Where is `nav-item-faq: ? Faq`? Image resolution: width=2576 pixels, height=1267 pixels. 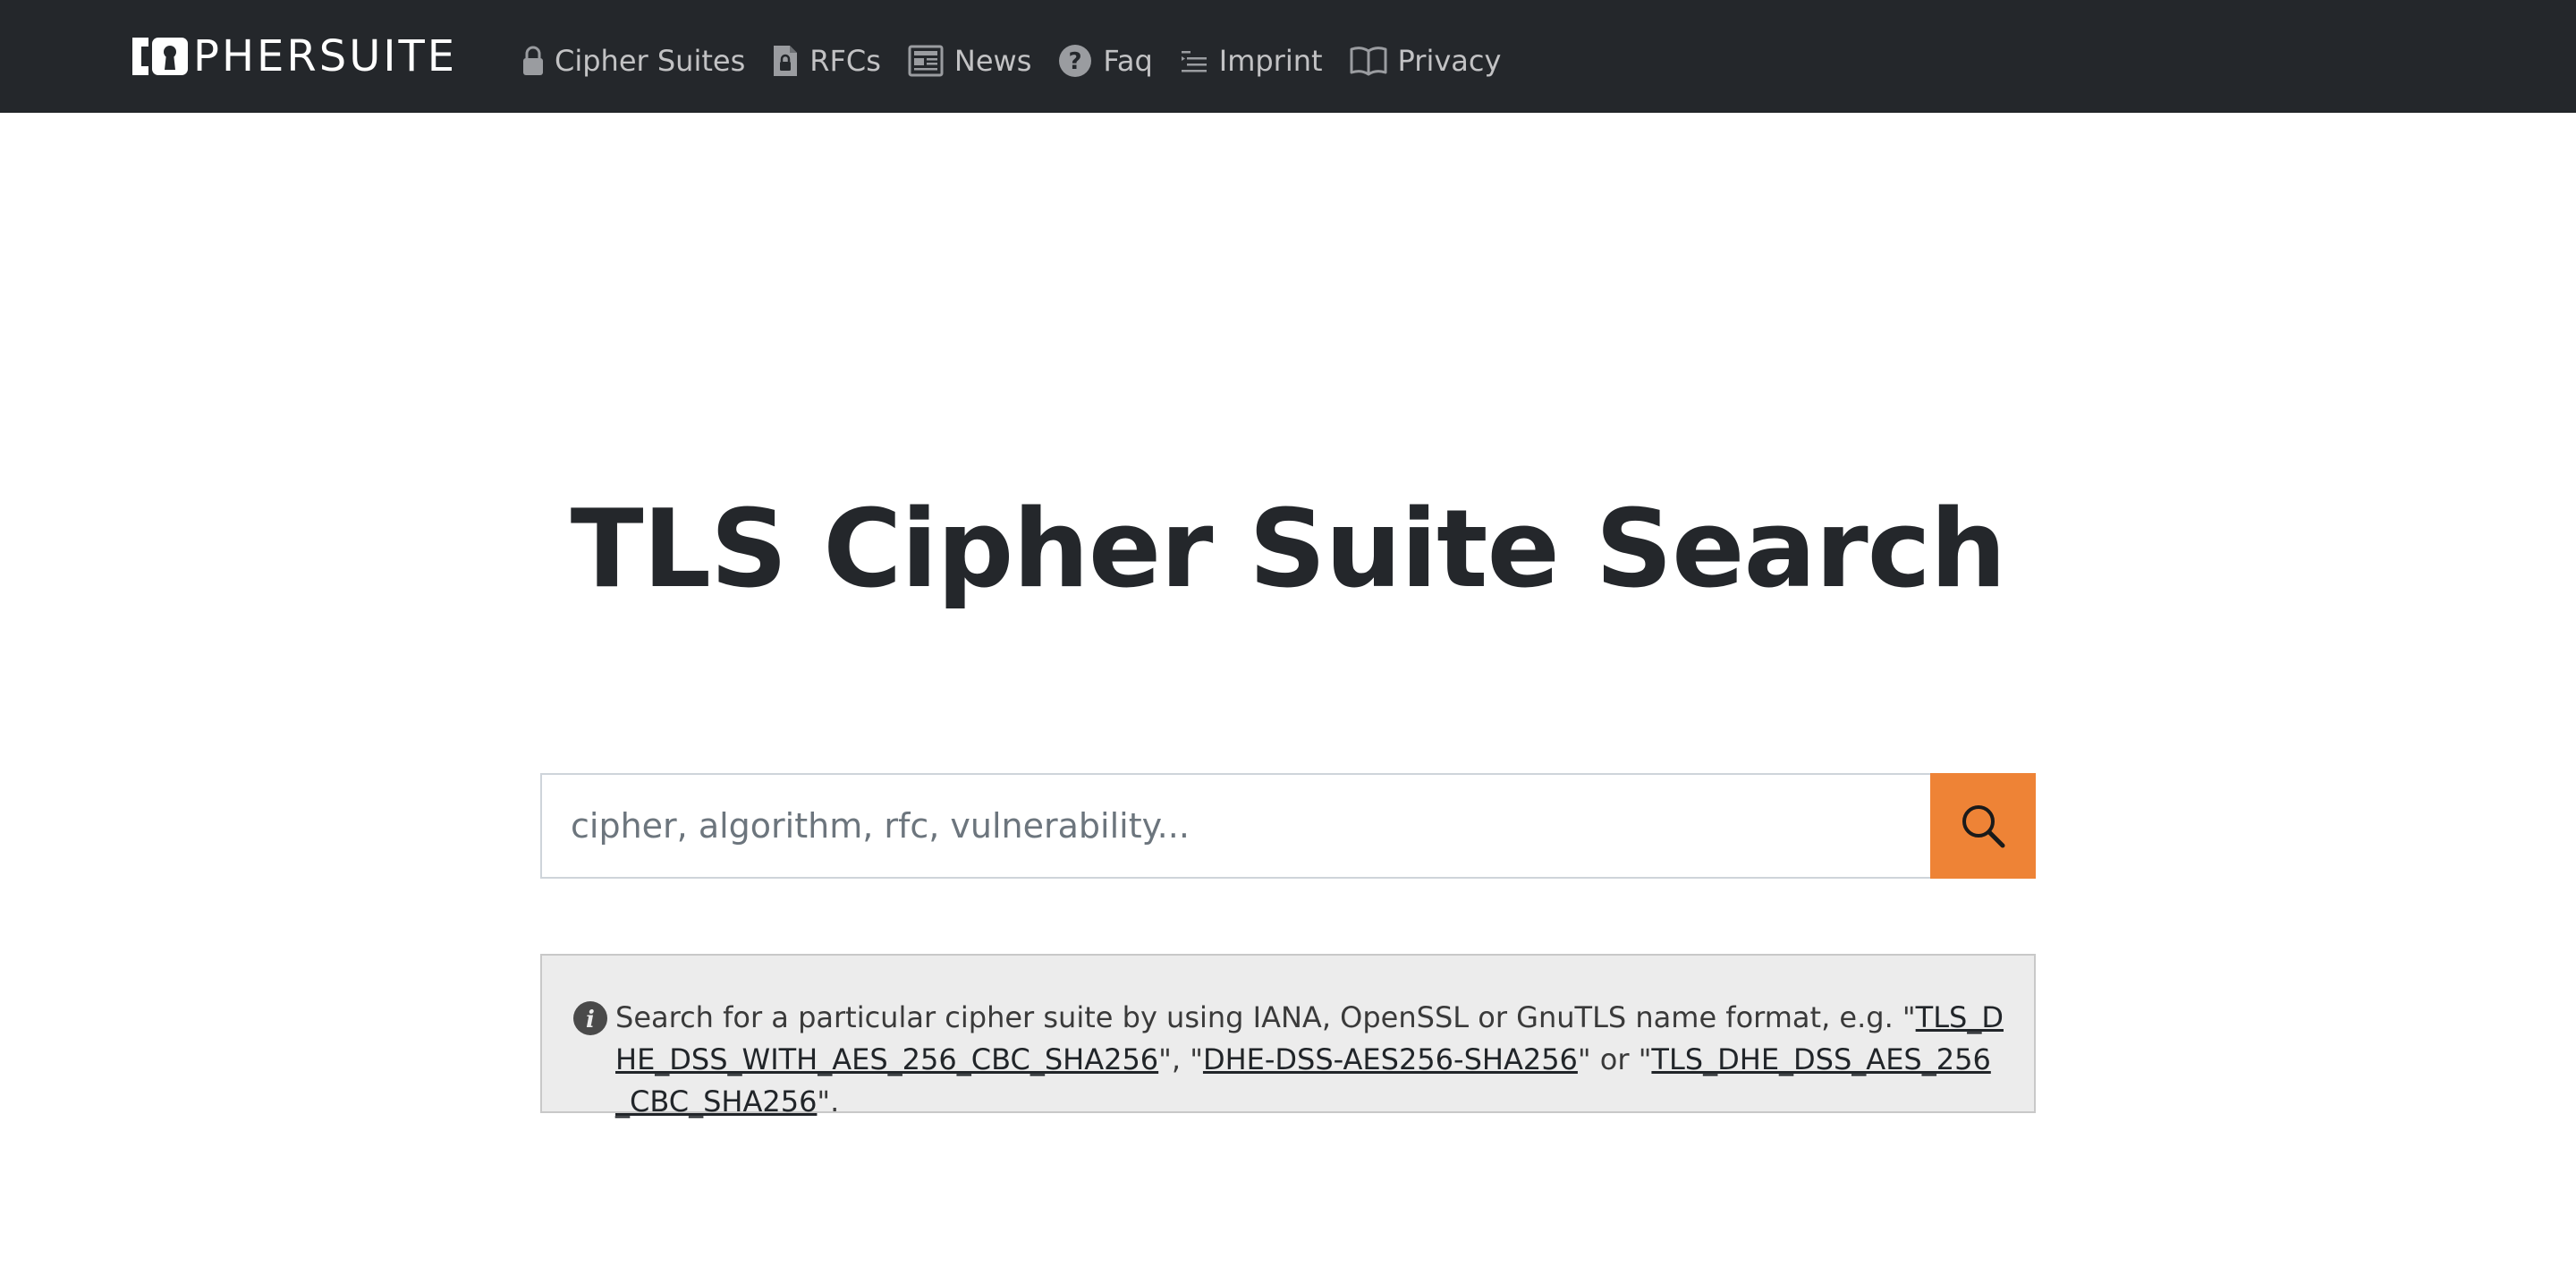
nav-item-faq: ? Faq is located at coordinates (1105, 61).